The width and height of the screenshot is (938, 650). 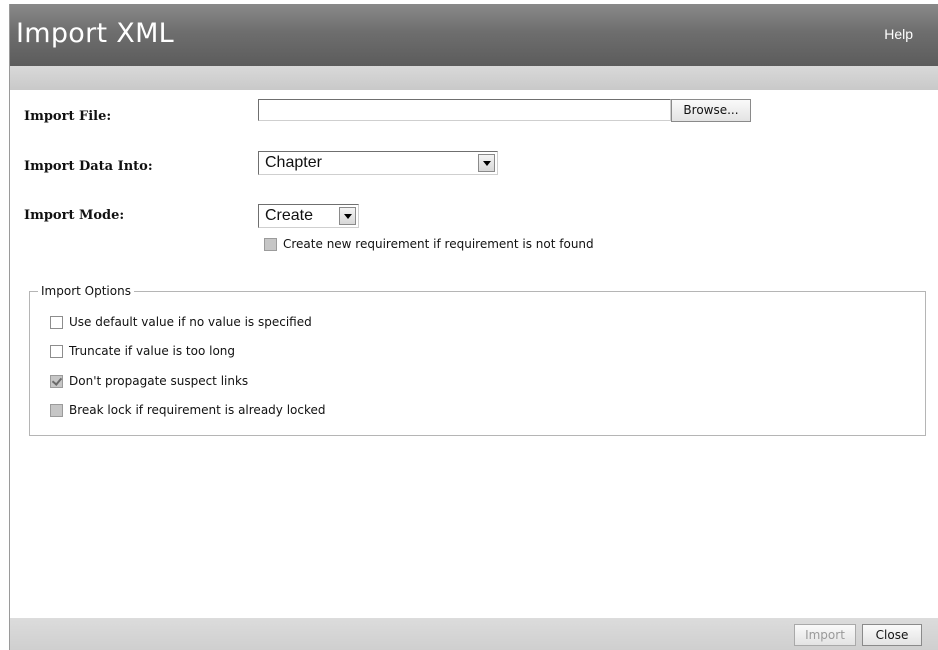 What do you see at coordinates (474, 35) in the screenshot?
I see `title-bar: Import XML Help` at bounding box center [474, 35].